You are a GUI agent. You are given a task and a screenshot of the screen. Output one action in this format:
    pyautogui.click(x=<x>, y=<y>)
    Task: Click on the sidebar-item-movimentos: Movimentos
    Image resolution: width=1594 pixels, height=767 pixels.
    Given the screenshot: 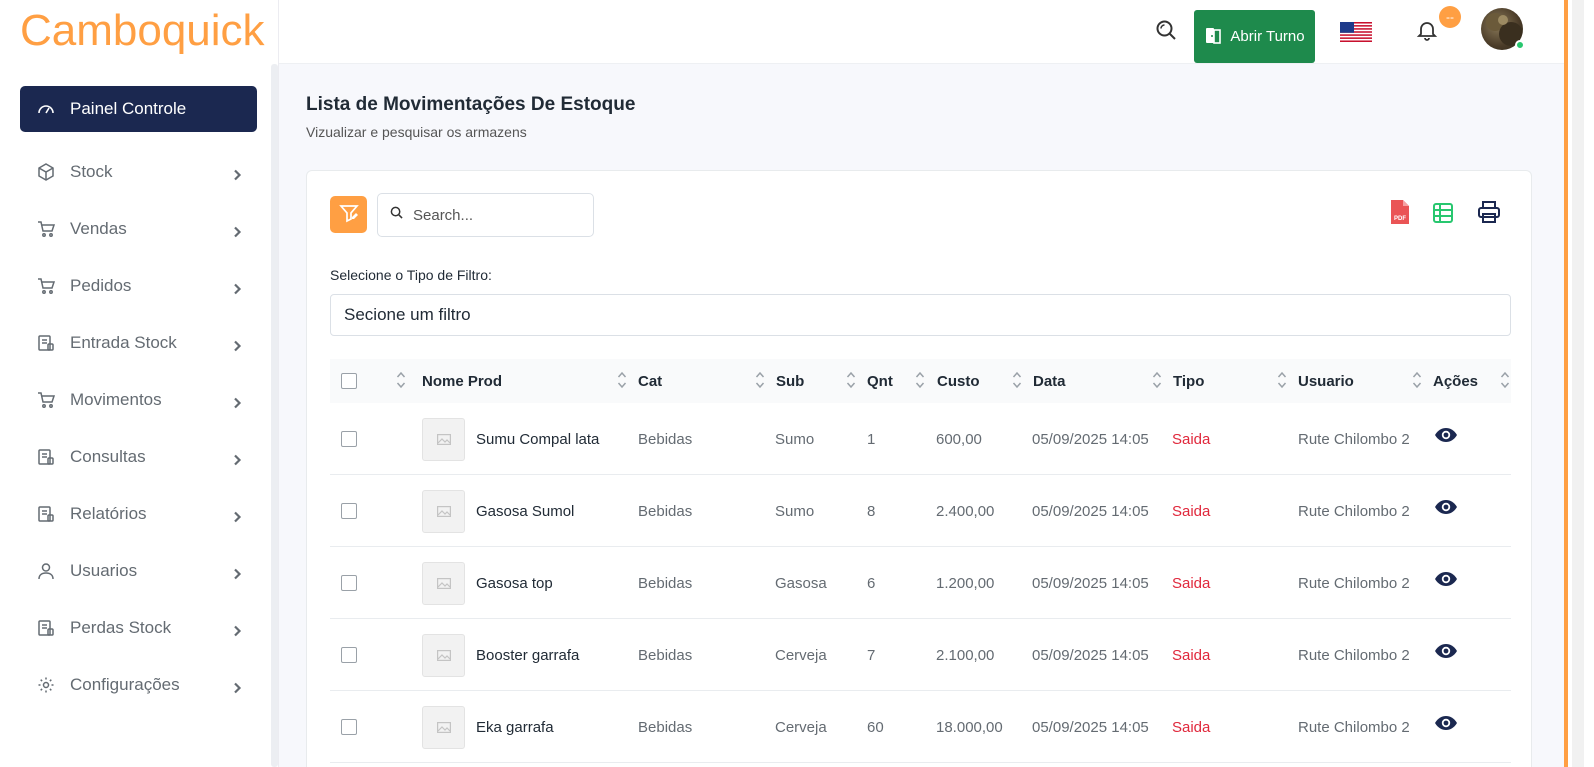 What is the action you would take?
    pyautogui.click(x=138, y=399)
    